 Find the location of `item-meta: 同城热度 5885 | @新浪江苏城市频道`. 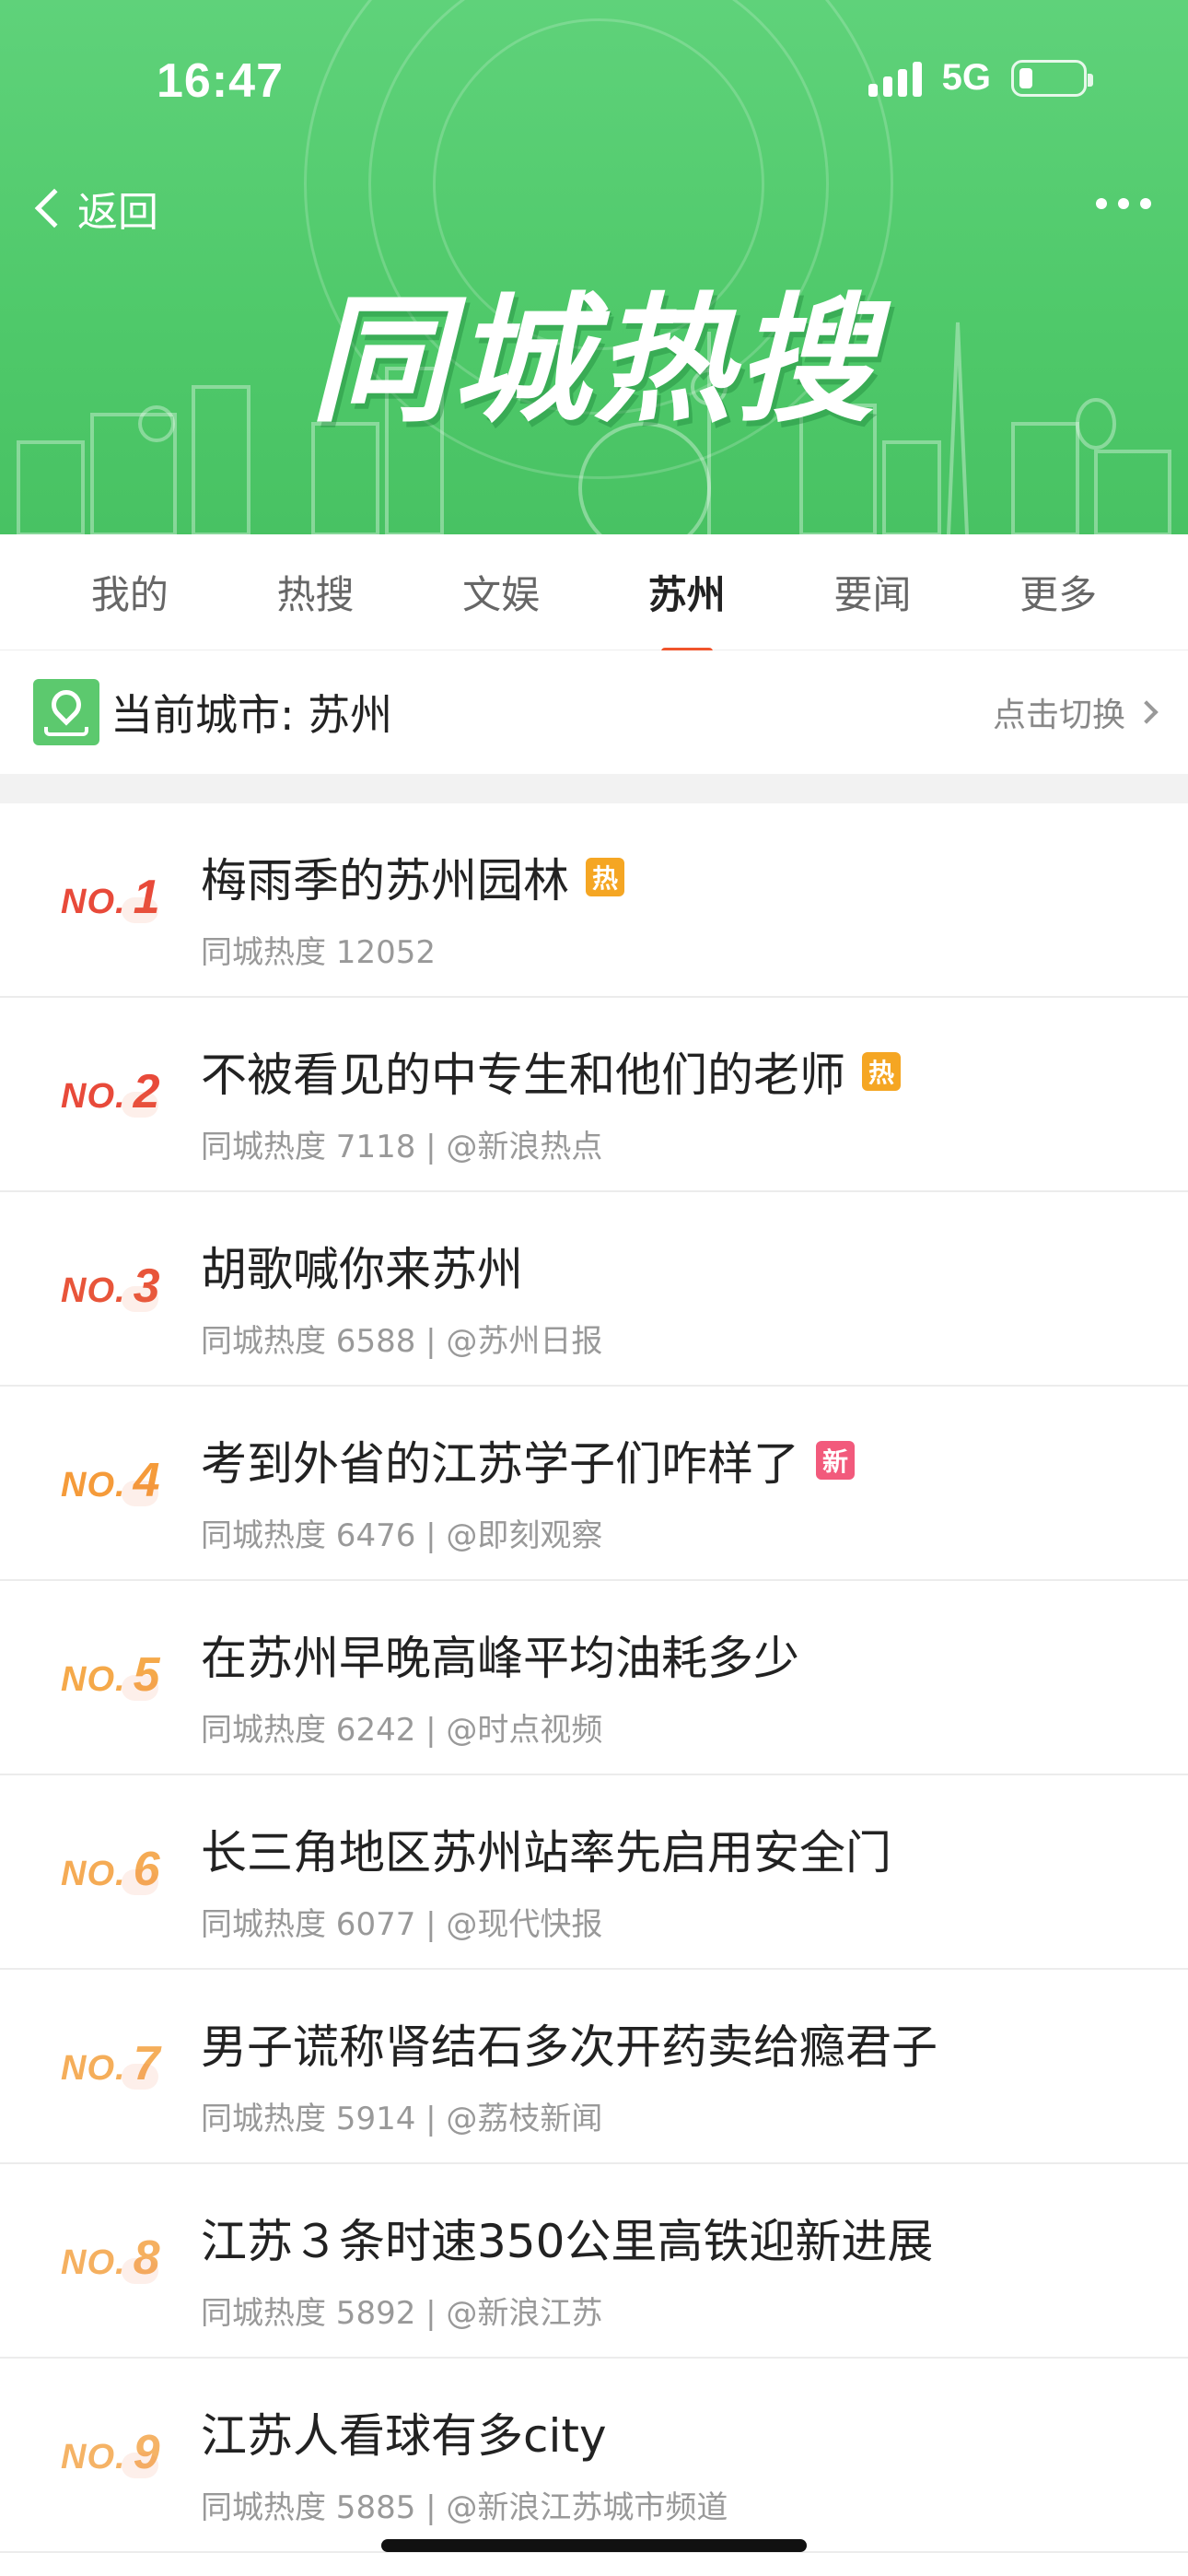

item-meta: 同城热度 5885 | @新浪江苏城市频道 is located at coordinates (464, 2507).